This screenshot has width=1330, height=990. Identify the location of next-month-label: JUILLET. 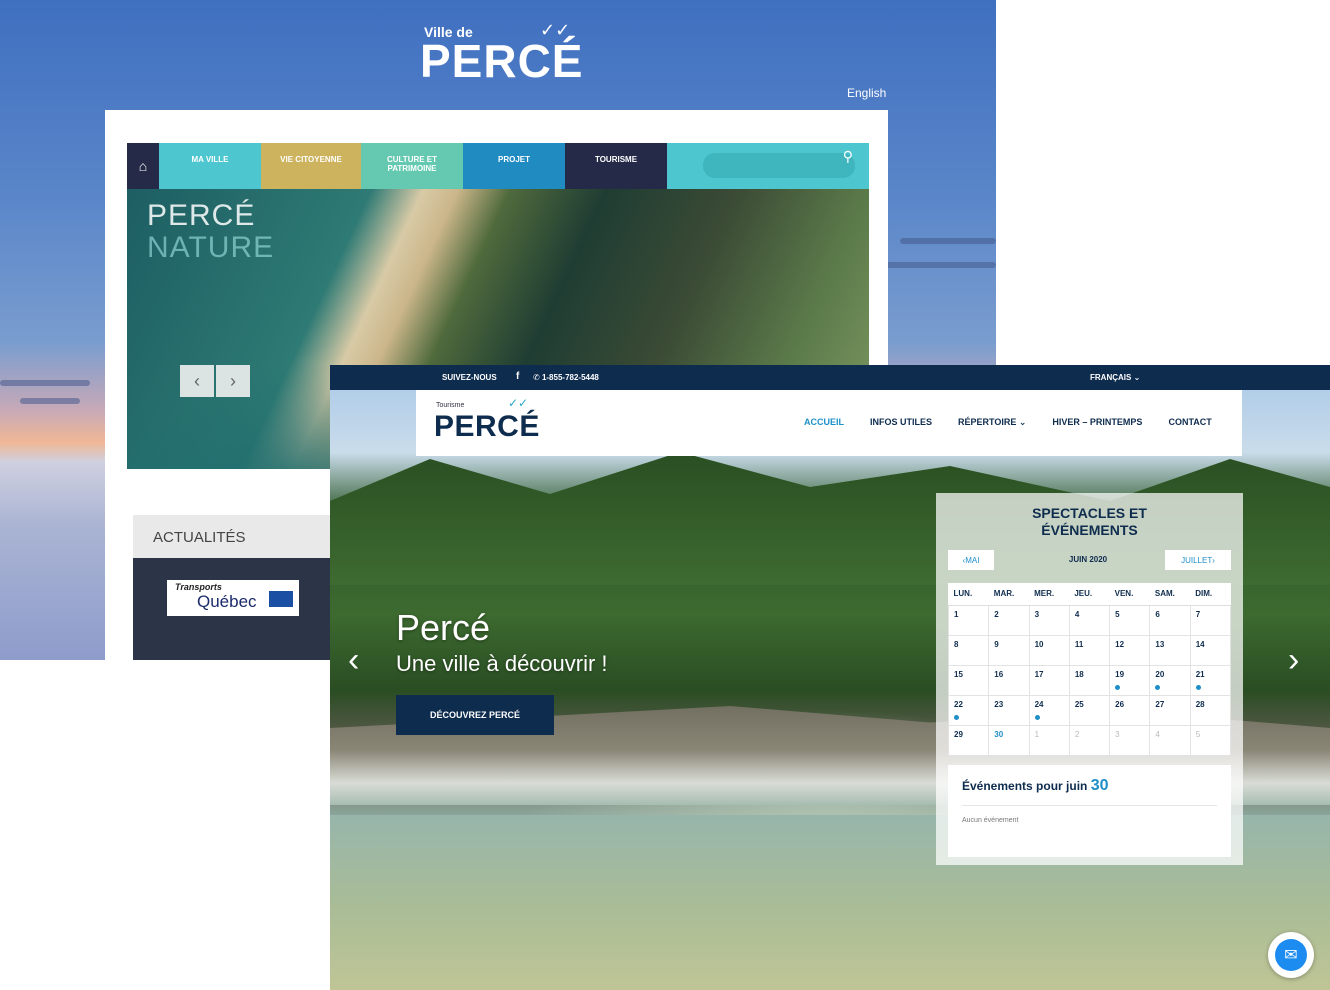
(1197, 560).